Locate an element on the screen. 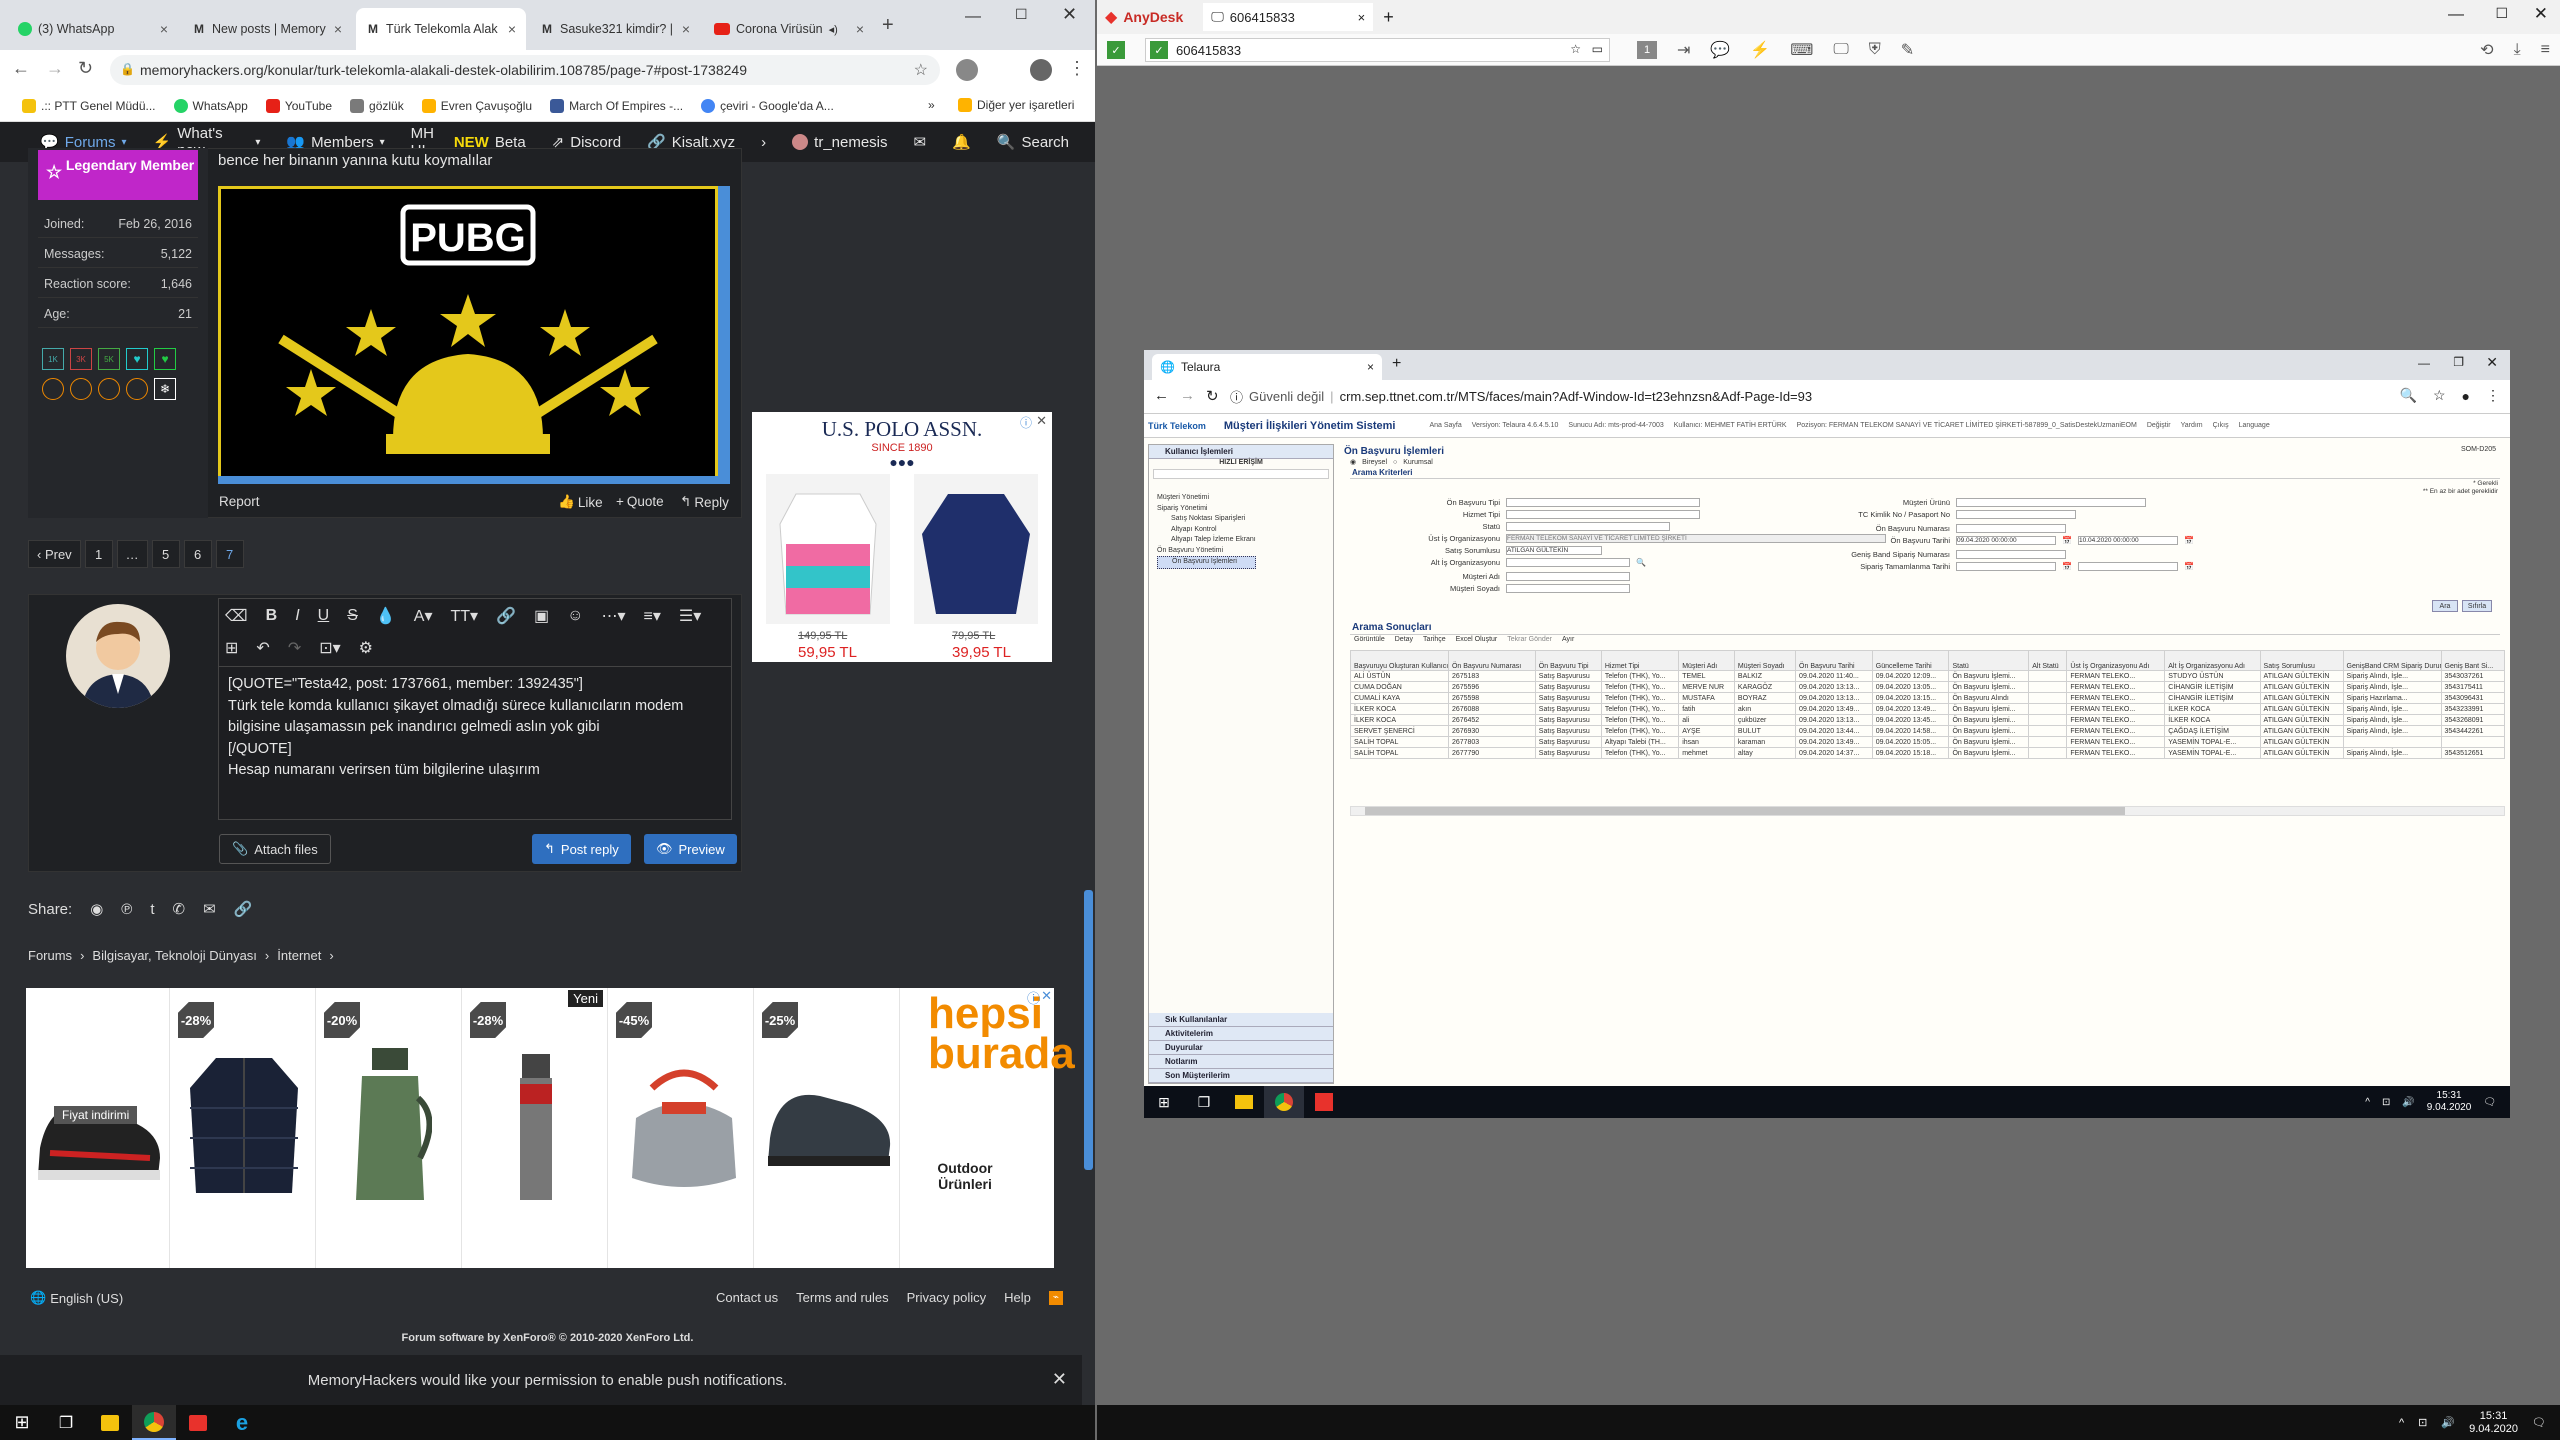 Image resolution: width=2560 pixels, height=1440 pixels. menu-activities: Aktivitelerim is located at coordinates (1241, 1034).